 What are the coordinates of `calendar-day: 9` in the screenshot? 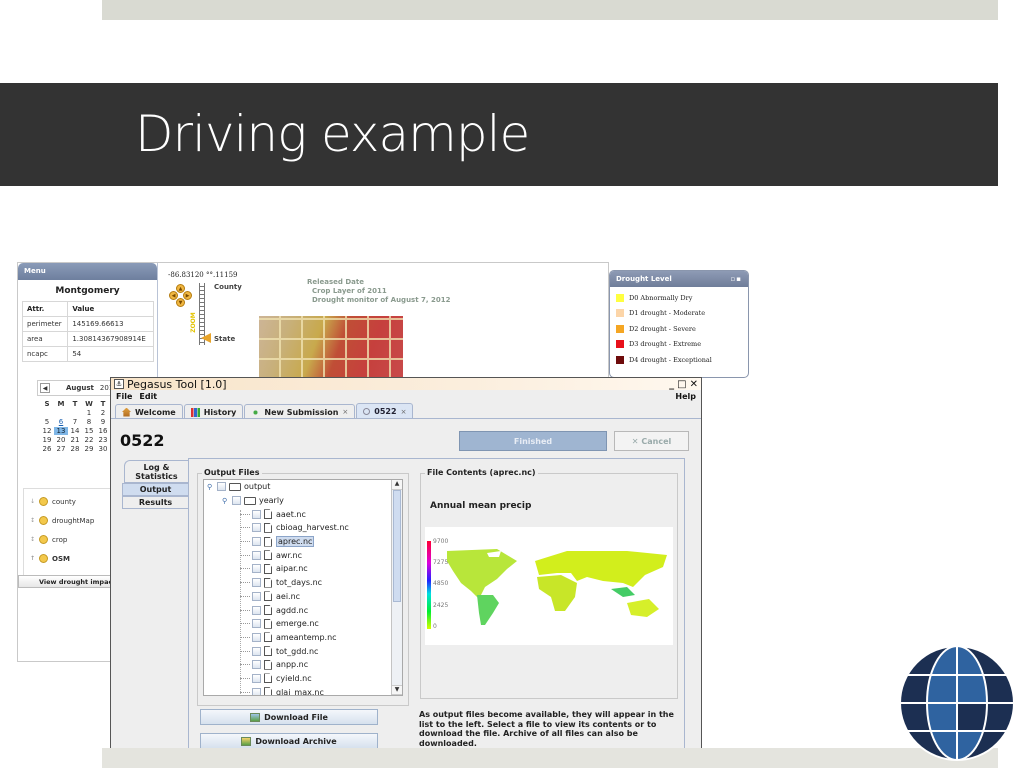 It's located at (103, 422).